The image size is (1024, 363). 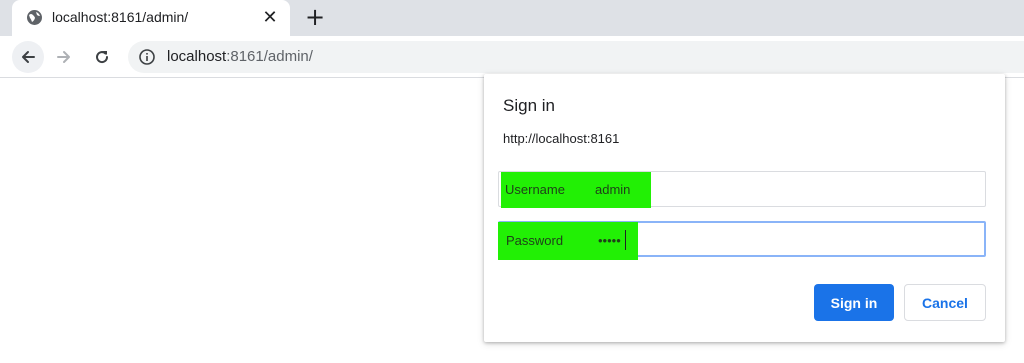 I want to click on arrow-right-icon, so click(x=63, y=57).